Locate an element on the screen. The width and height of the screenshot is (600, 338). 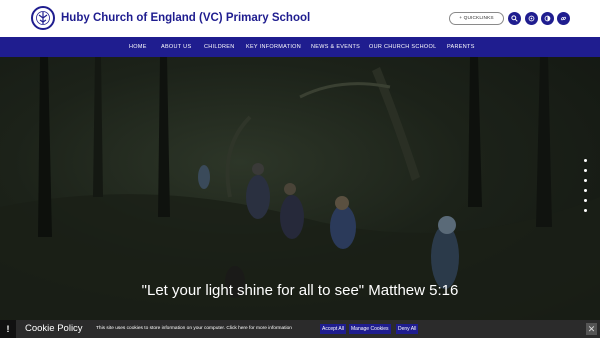
search-button is located at coordinates (514, 18).